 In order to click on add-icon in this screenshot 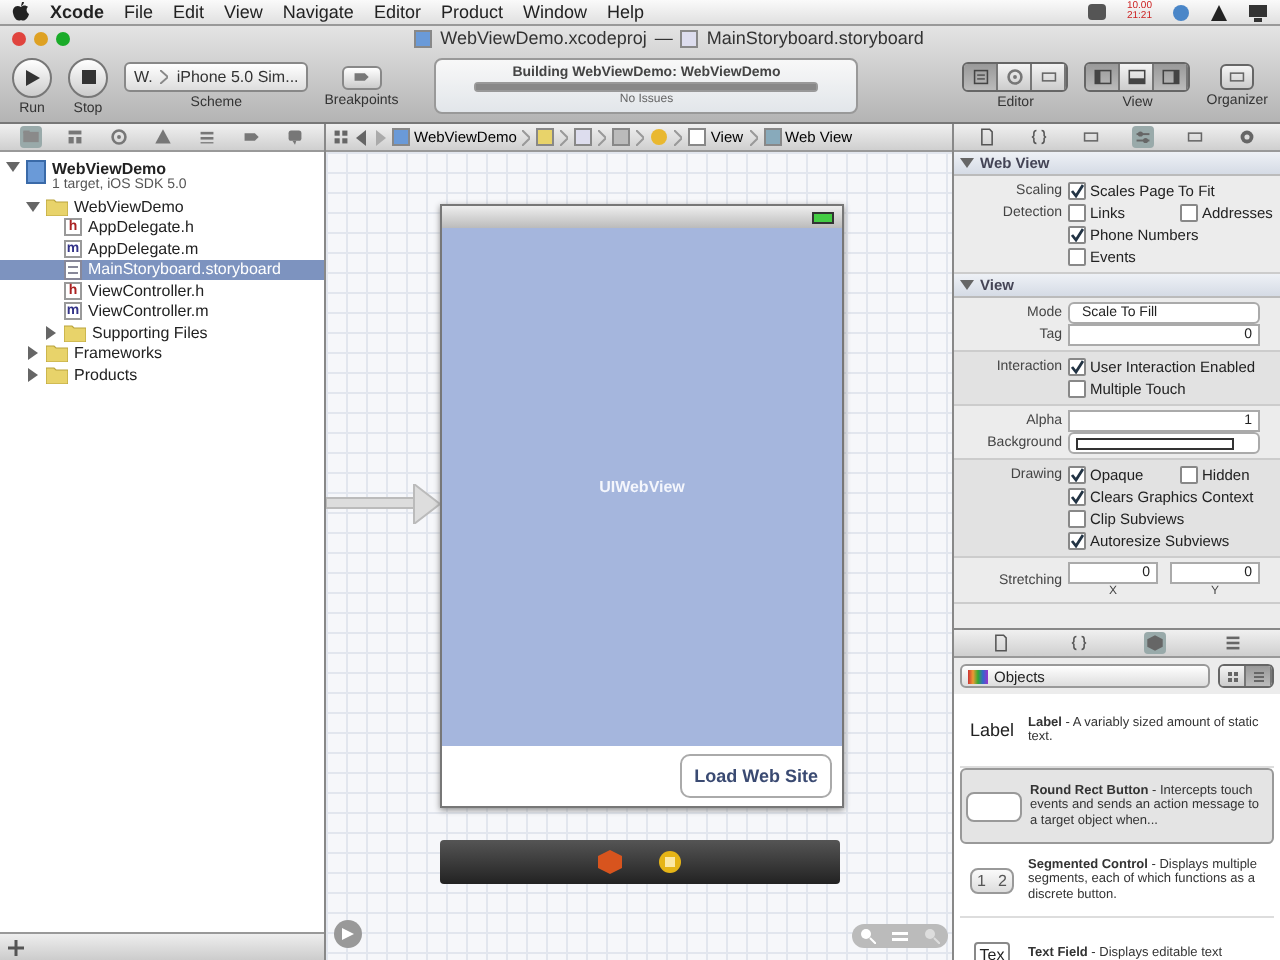, I will do `click(16, 947)`.